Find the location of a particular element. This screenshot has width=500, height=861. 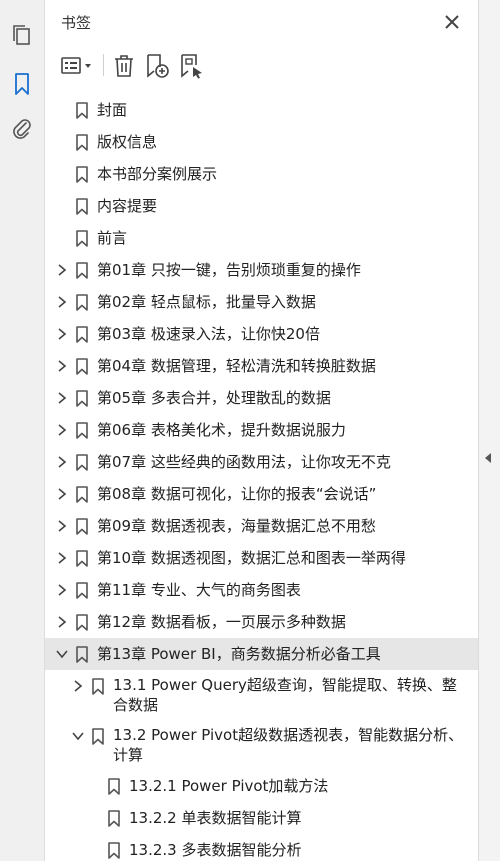

bookmark-item: 13.1 Power Query超级查询，智能提取、转换、整合数据 is located at coordinates (261, 695).